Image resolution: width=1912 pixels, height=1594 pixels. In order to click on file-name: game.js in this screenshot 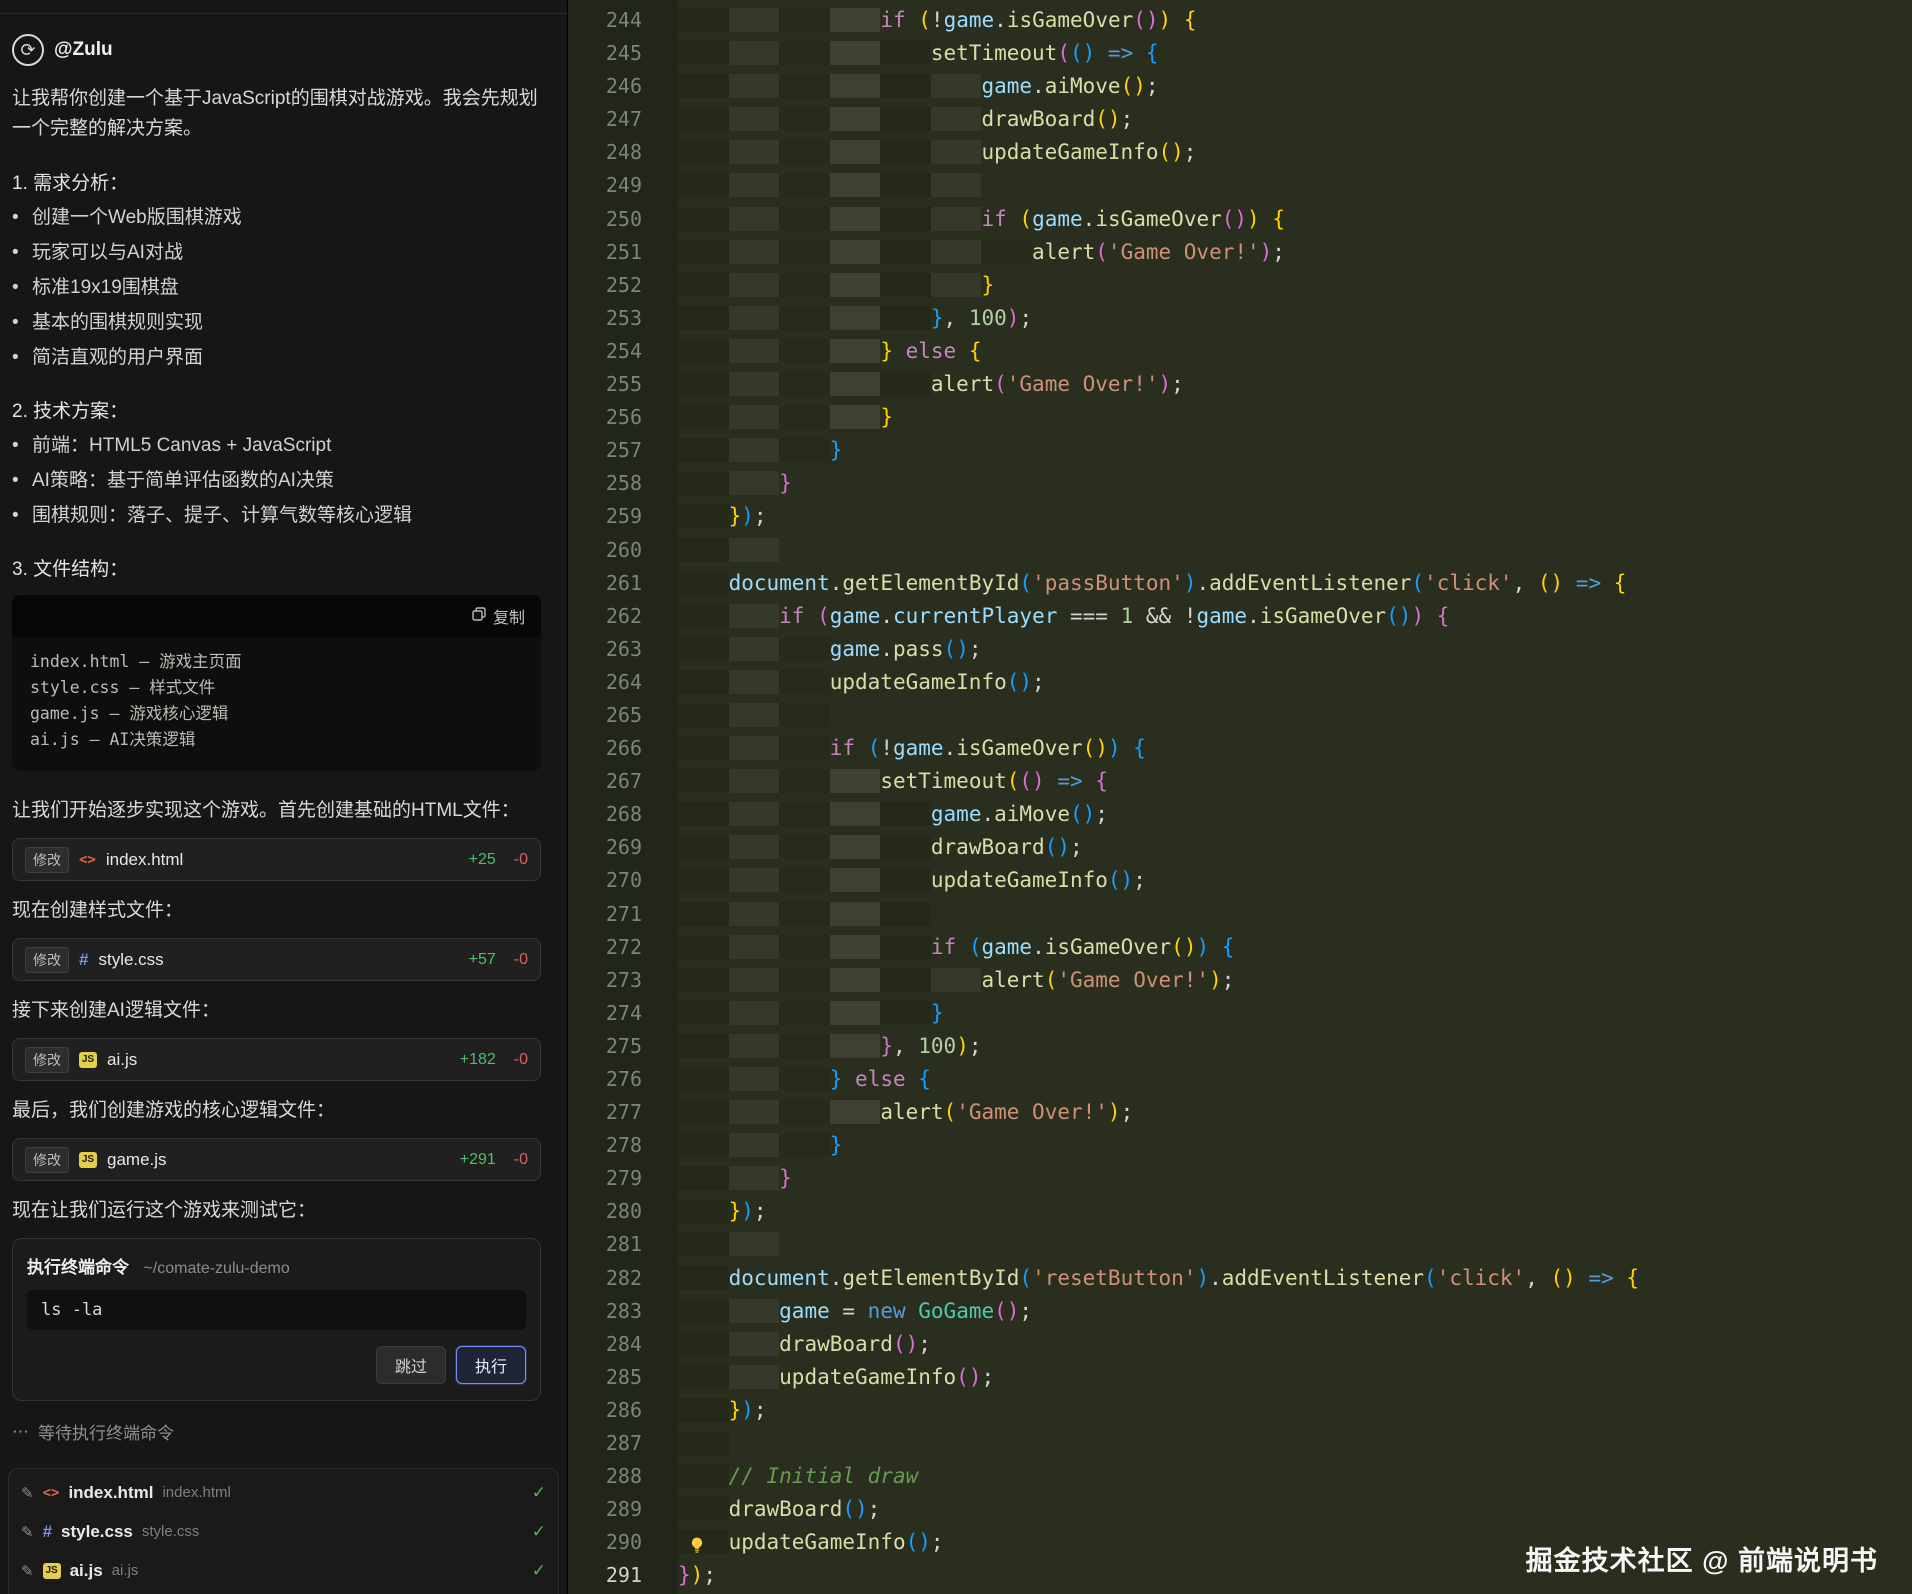, I will do `click(137, 1159)`.